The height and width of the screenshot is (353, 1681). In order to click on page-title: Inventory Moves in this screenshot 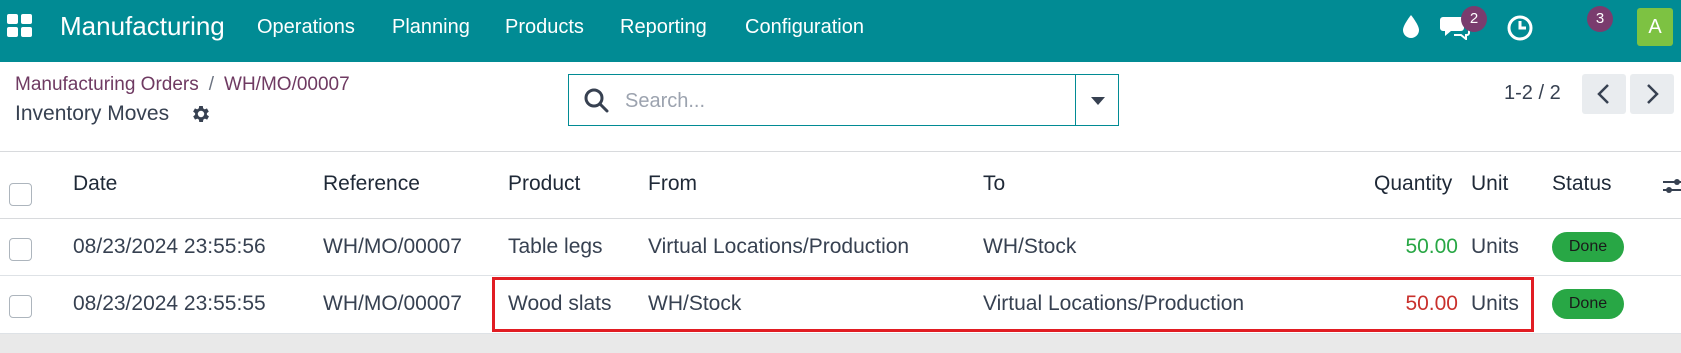, I will do `click(92, 113)`.